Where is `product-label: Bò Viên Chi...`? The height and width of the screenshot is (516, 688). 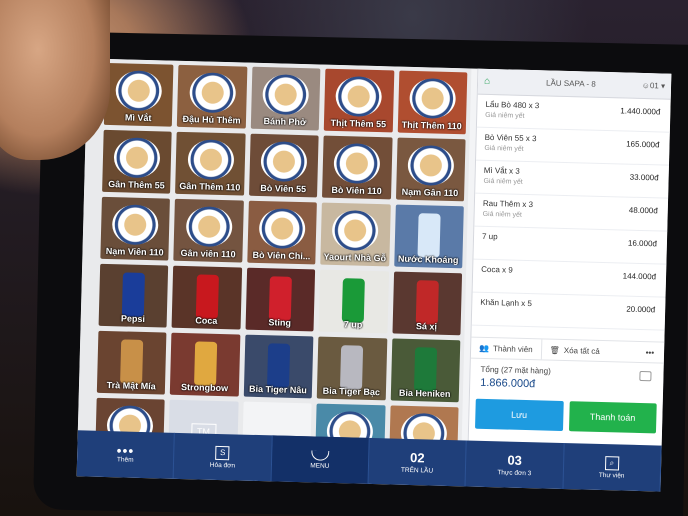 product-label: Bò Viên Chi... is located at coordinates (281, 255).